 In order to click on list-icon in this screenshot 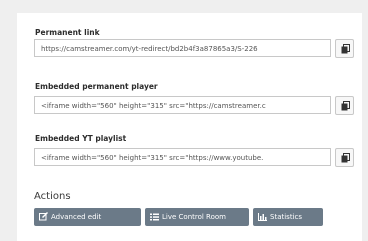, I will do `click(154, 217)`.